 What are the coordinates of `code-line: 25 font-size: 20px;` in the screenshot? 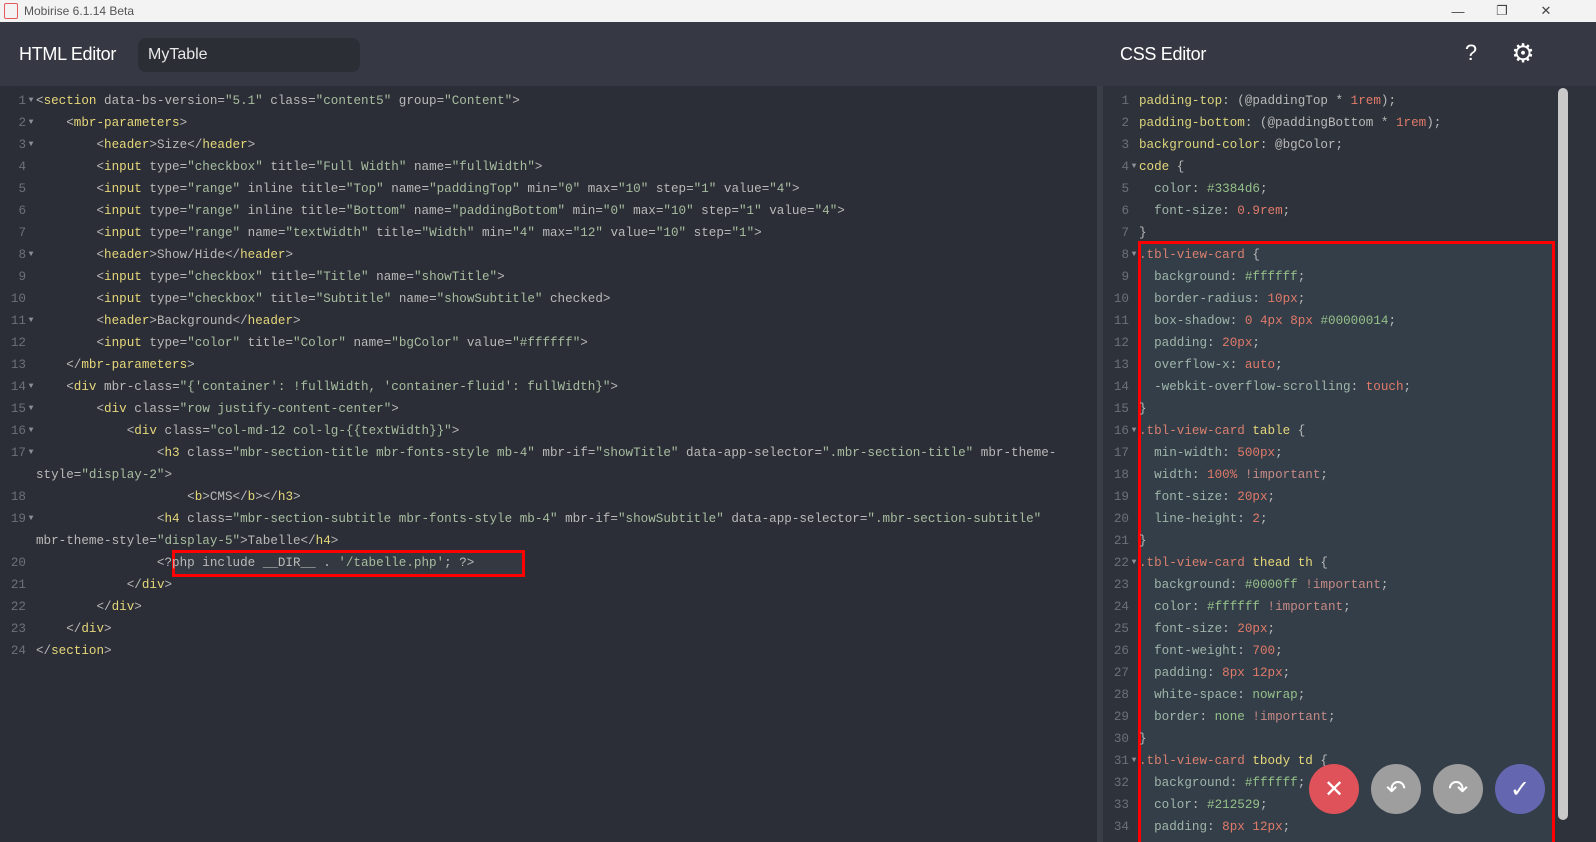 It's located at (1321, 629).